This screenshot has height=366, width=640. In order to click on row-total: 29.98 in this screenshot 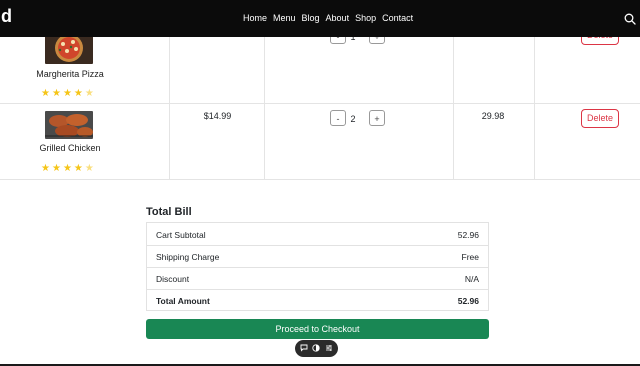, I will do `click(493, 116)`.